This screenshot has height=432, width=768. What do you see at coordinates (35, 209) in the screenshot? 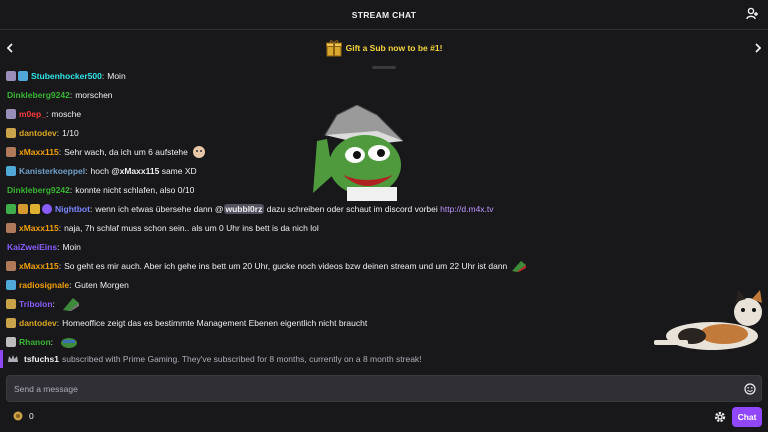
I see `moderator-badge-icon` at bounding box center [35, 209].